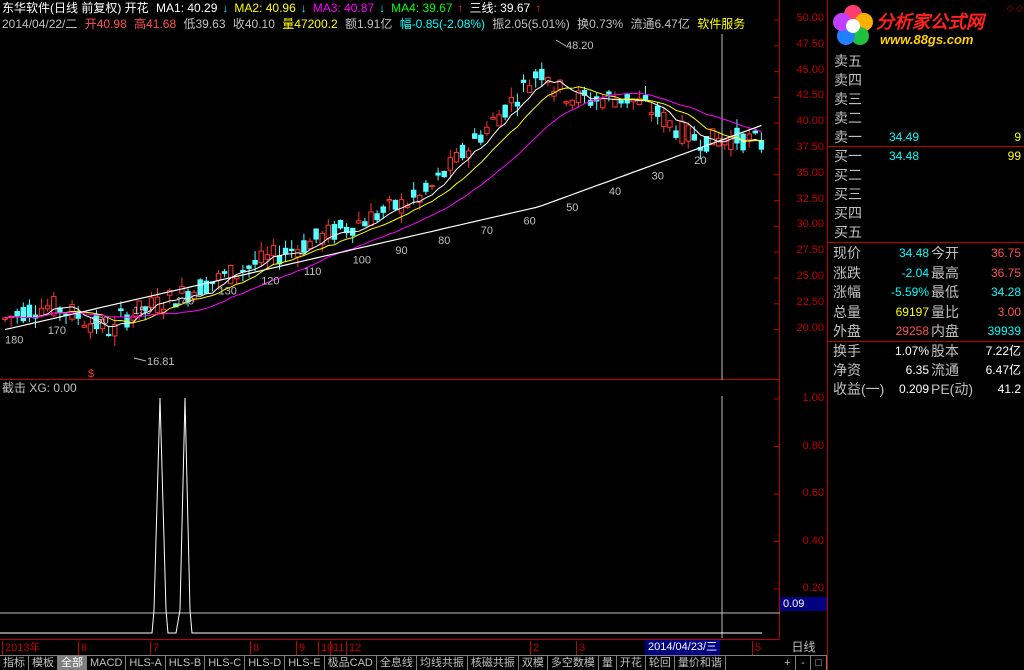  What do you see at coordinates (140, 359) in the screenshot?
I see `min-price-pointer` at bounding box center [140, 359].